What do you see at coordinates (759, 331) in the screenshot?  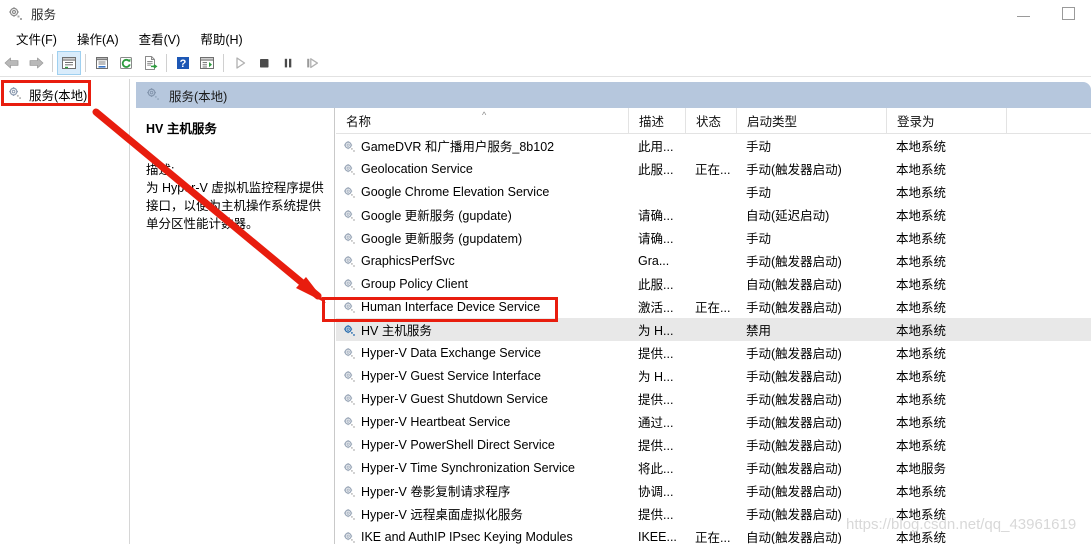 I see `service-startup-type-cell: 禁用` at bounding box center [759, 331].